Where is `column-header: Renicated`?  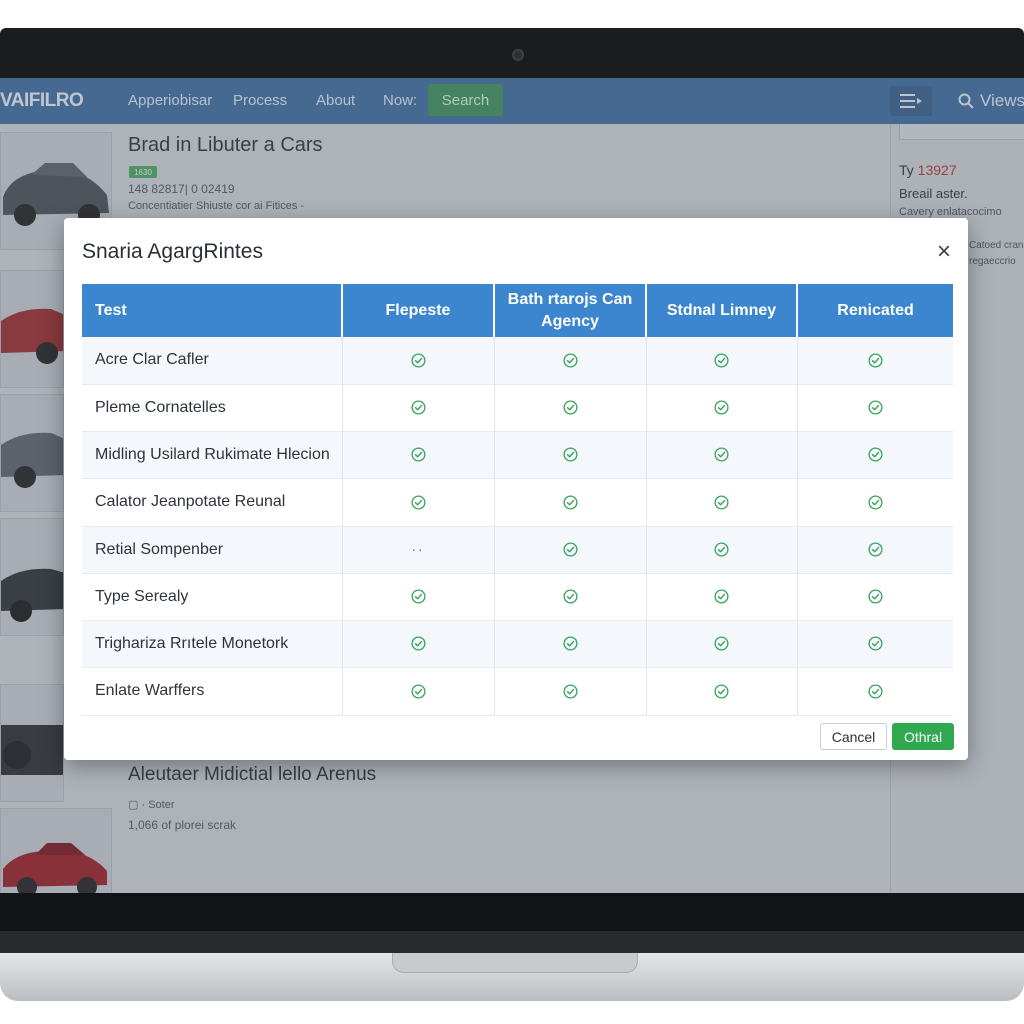
column-header: Renicated is located at coordinates (875, 310).